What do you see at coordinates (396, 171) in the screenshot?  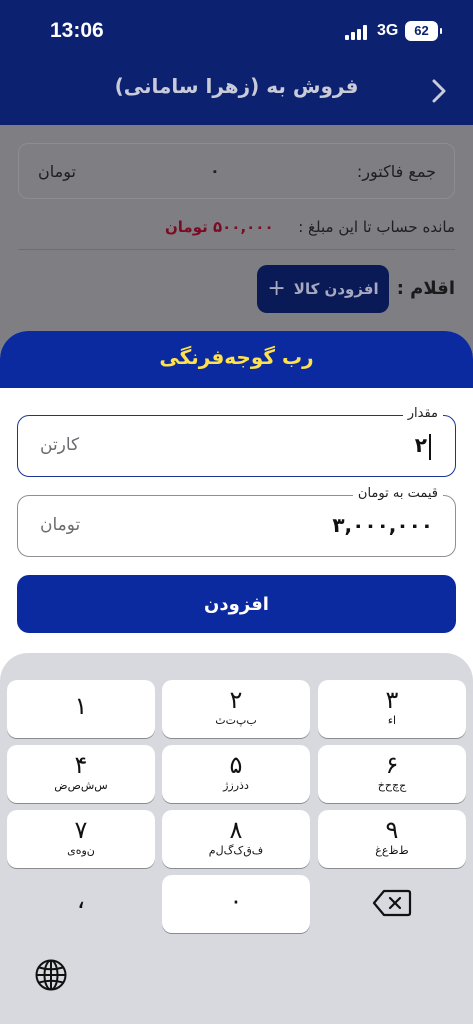 I see `invoice-total-label: جمع فاکتور:` at bounding box center [396, 171].